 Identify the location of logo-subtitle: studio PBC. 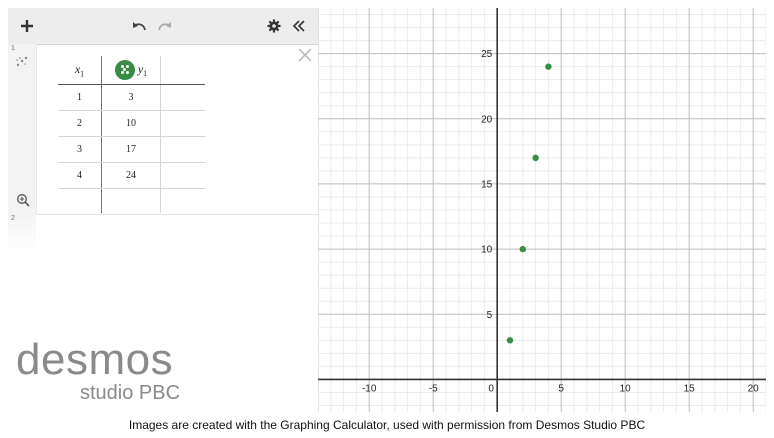
(130, 393).